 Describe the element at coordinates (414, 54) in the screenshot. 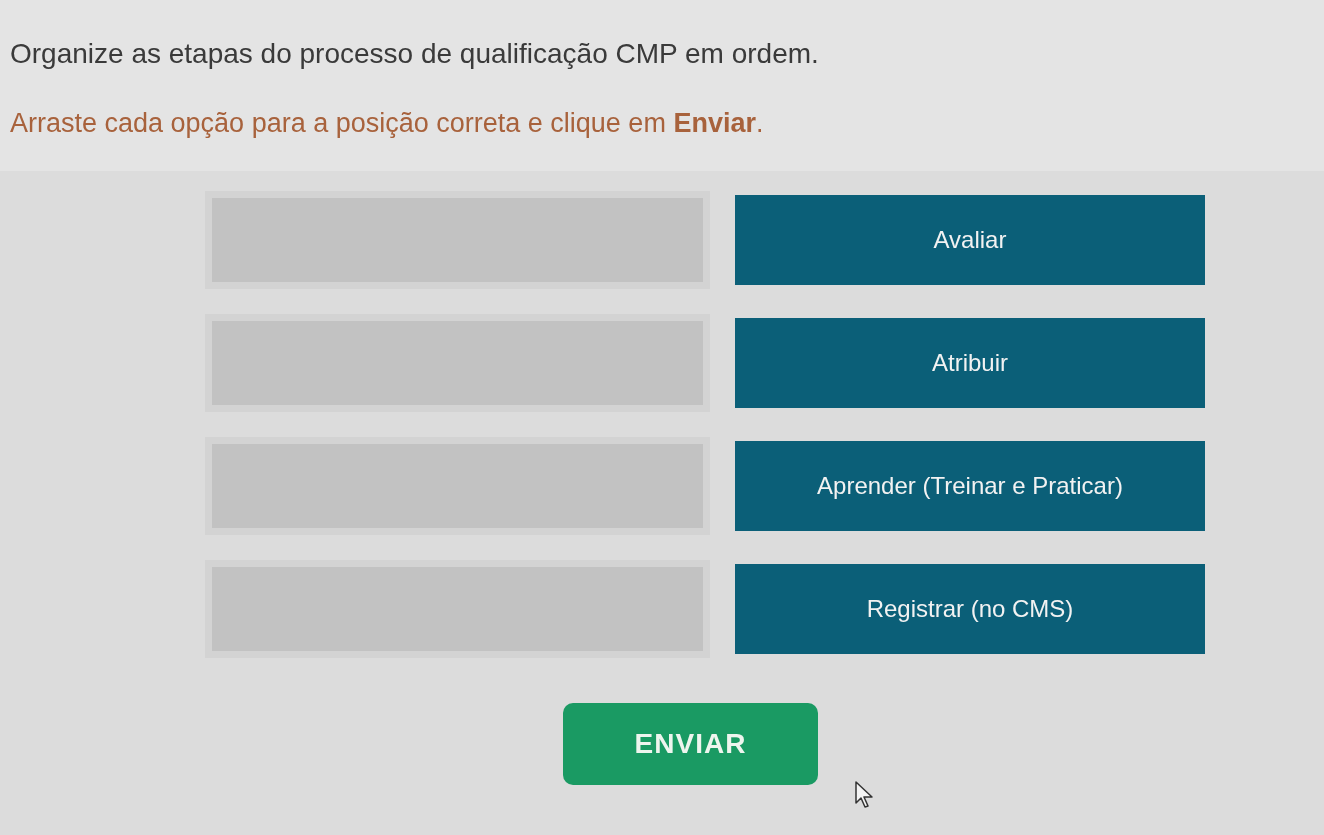

I see `question-title: Organize as etapas do processo de qualificação CMP em ordem.` at that location.